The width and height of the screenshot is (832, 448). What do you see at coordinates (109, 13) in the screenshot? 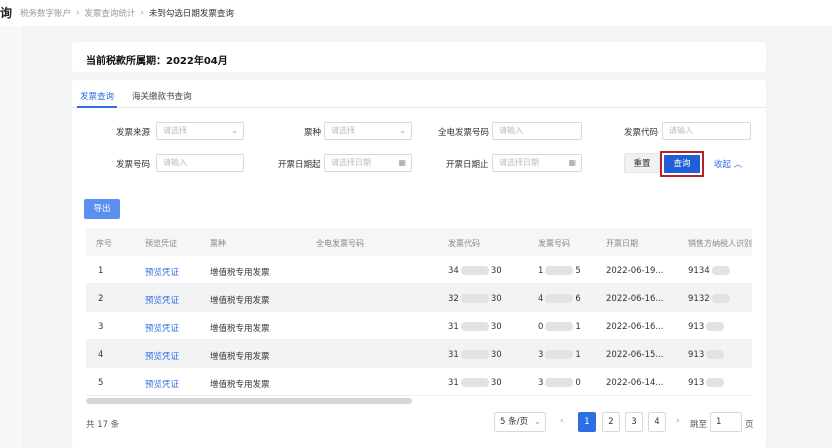
I see `breadcrumb-item-stats: 发票查询统计` at bounding box center [109, 13].